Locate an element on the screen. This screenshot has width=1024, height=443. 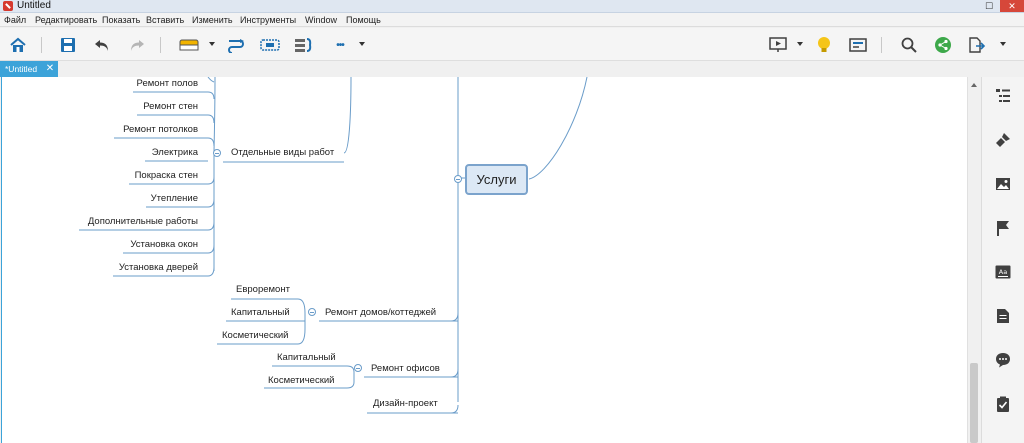
menu-help: Помощь is located at coordinates (363, 20).